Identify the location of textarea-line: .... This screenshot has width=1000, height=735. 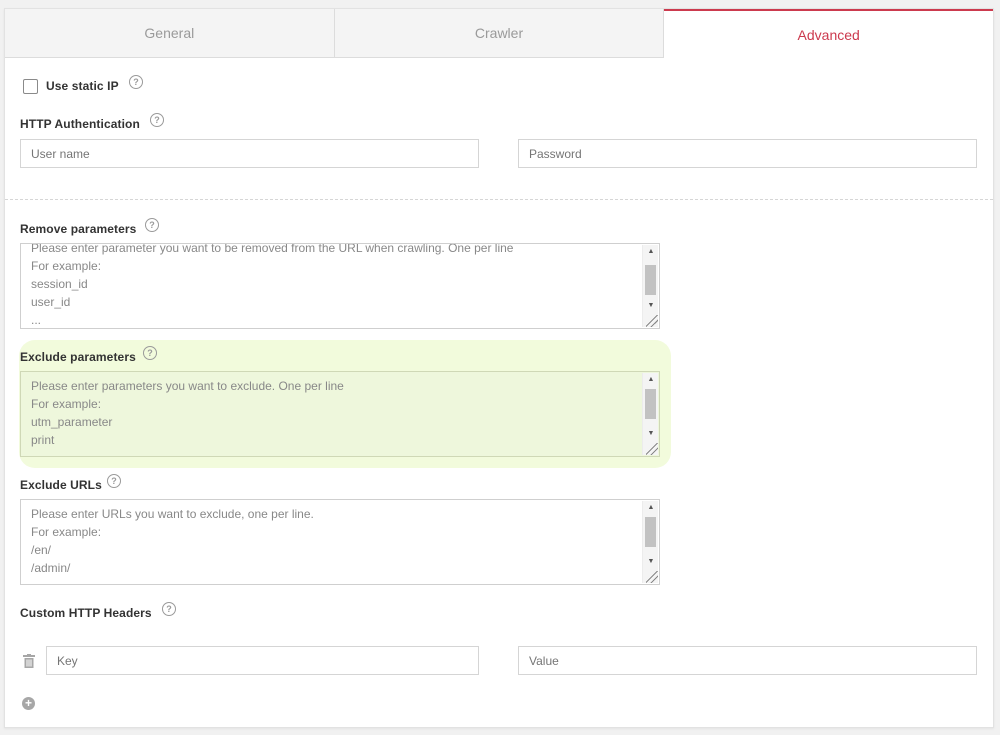
(36, 320).